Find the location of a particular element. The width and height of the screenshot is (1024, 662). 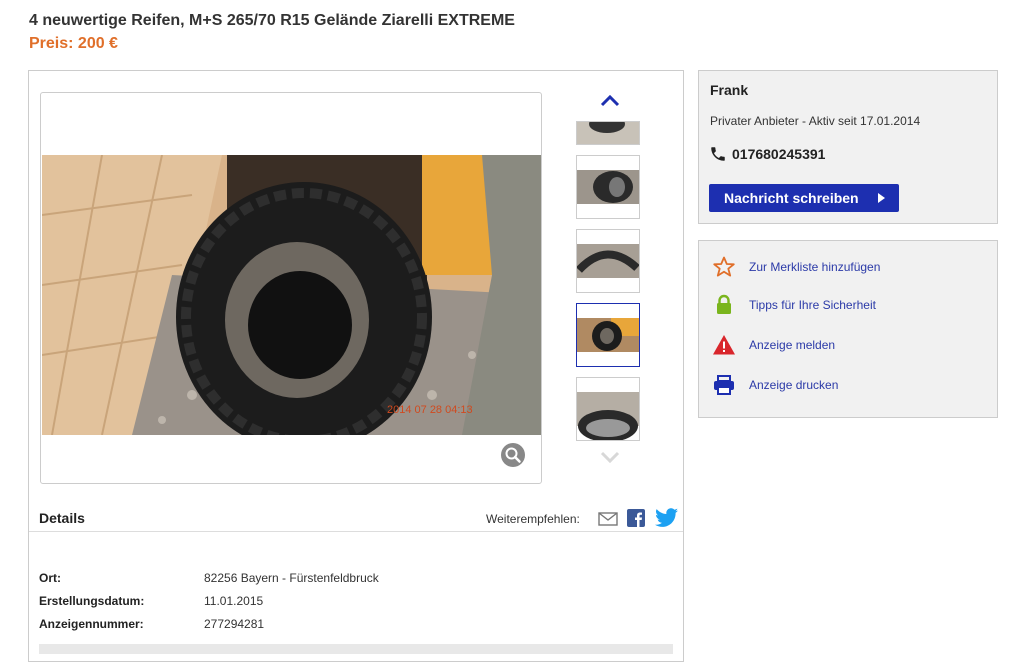

action-print-ad: Anzeige drucken is located at coordinates (847, 385).